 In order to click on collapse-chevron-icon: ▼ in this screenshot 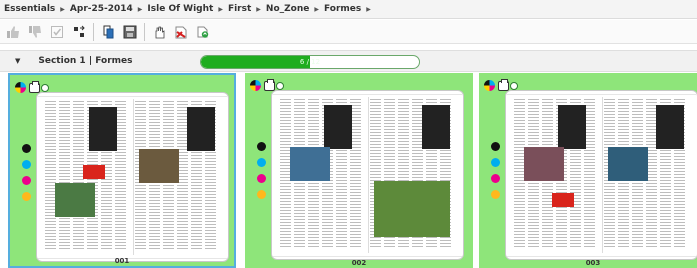, I will do `click(17, 61)`.